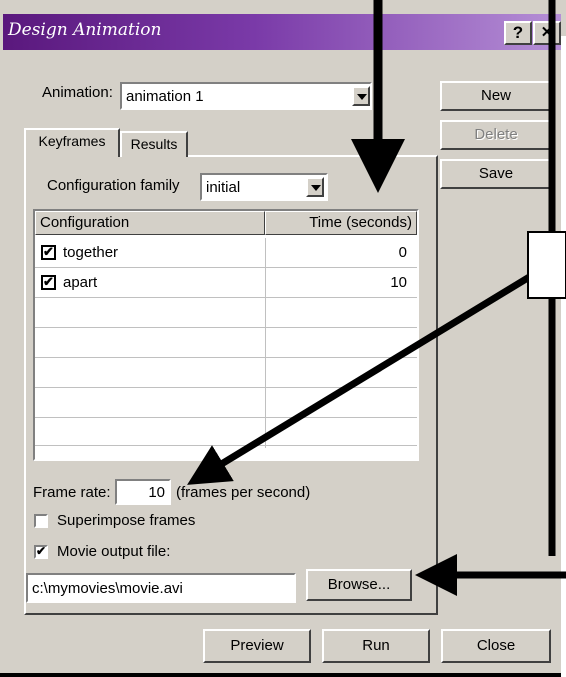 The image size is (566, 677). Describe the element at coordinates (496, 174) in the screenshot. I see `save-button: Save` at that location.